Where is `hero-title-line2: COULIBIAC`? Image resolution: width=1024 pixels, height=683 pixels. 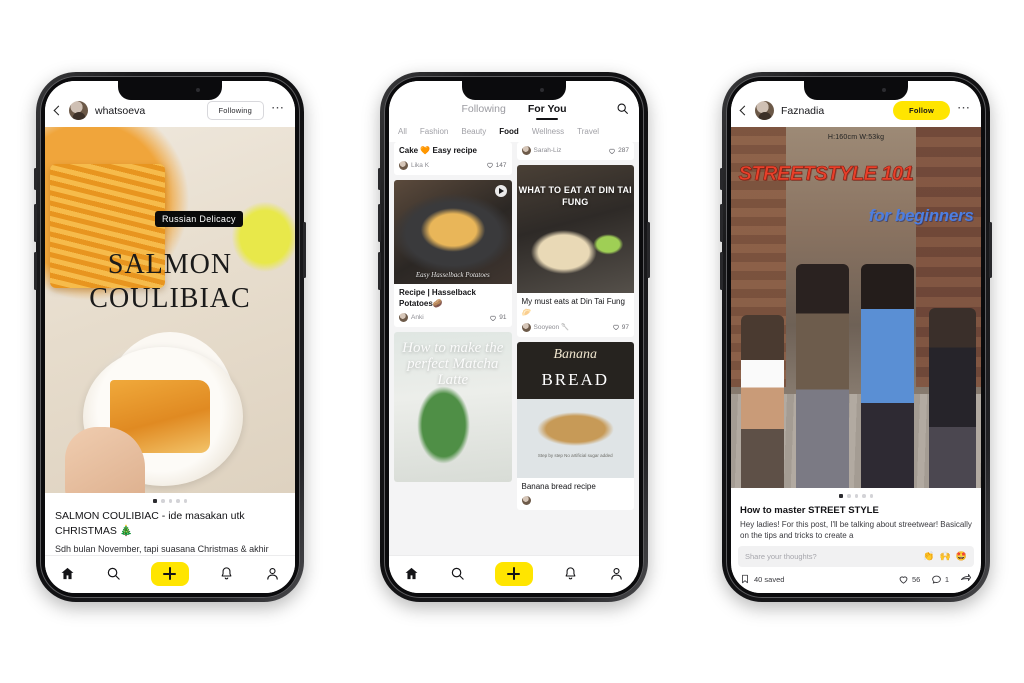 hero-title-line2: COULIBIAC is located at coordinates (170, 298).